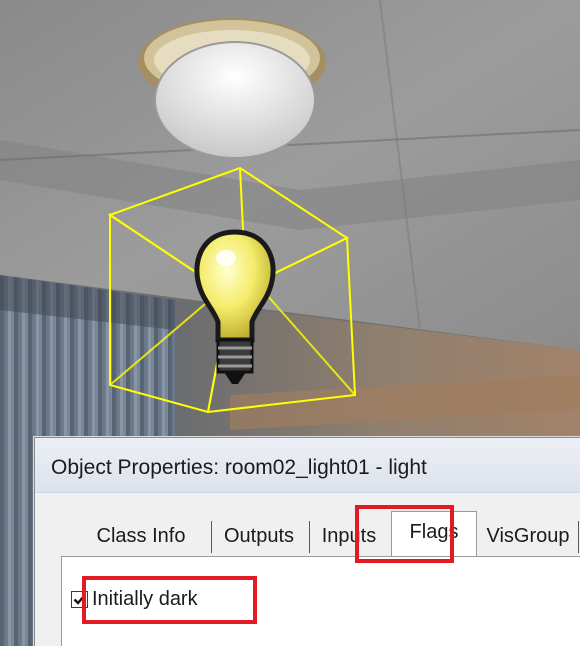 This screenshot has height=646, width=580. I want to click on tab-outputs: Outputs, so click(259, 536).